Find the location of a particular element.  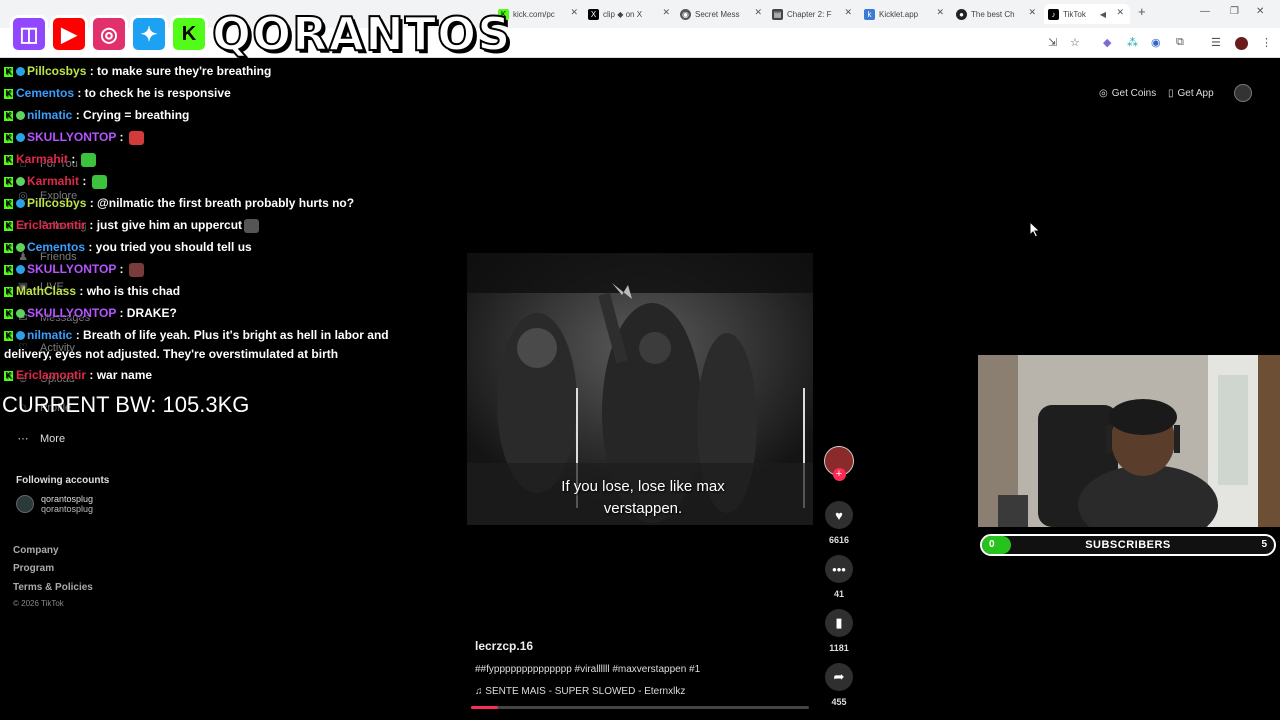

chat-username: MathClass is located at coordinates (46, 291).